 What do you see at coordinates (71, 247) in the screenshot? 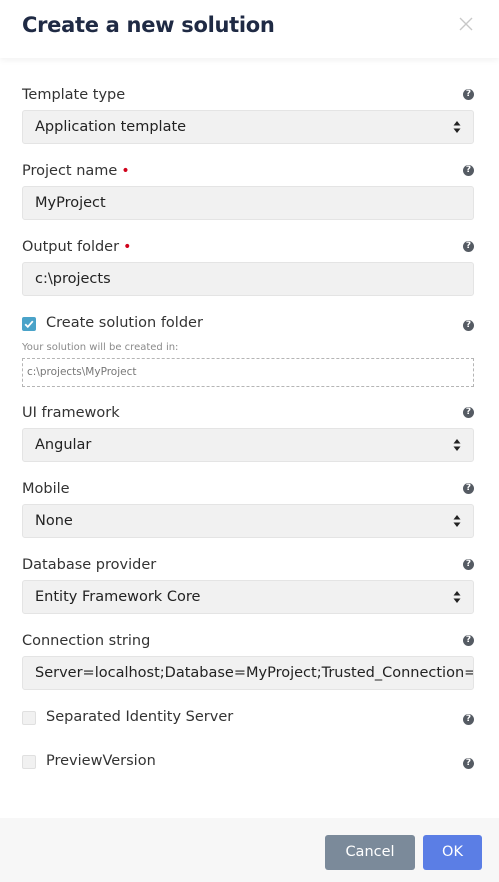
I see `output-folder-label-text: Output folder` at bounding box center [71, 247].